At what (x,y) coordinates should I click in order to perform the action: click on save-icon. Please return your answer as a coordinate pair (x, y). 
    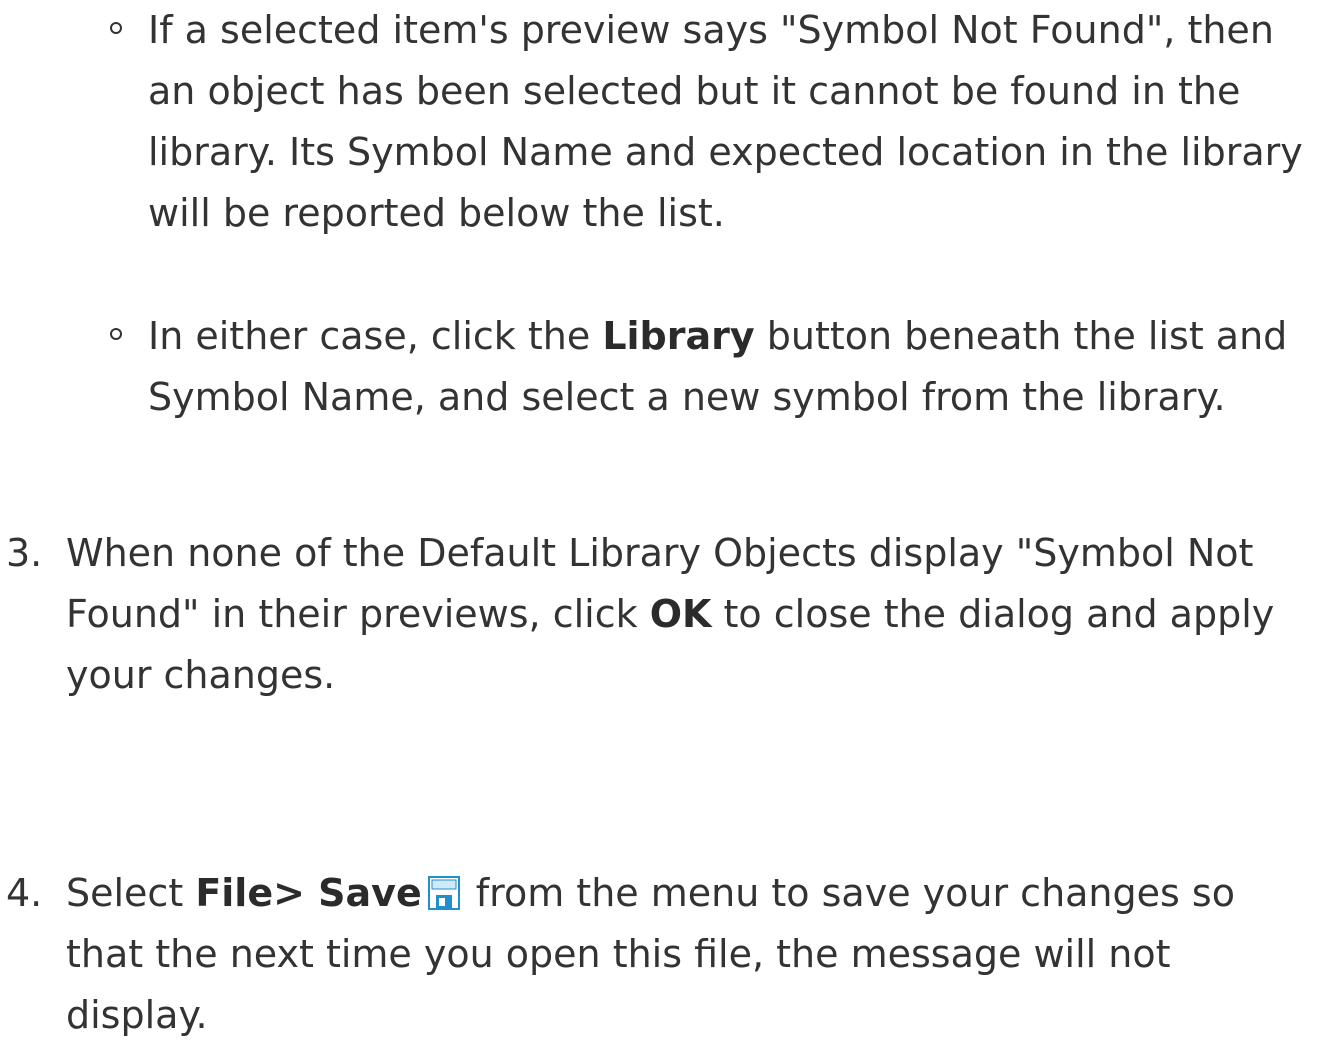
    Looking at the image, I should click on (443, 893).